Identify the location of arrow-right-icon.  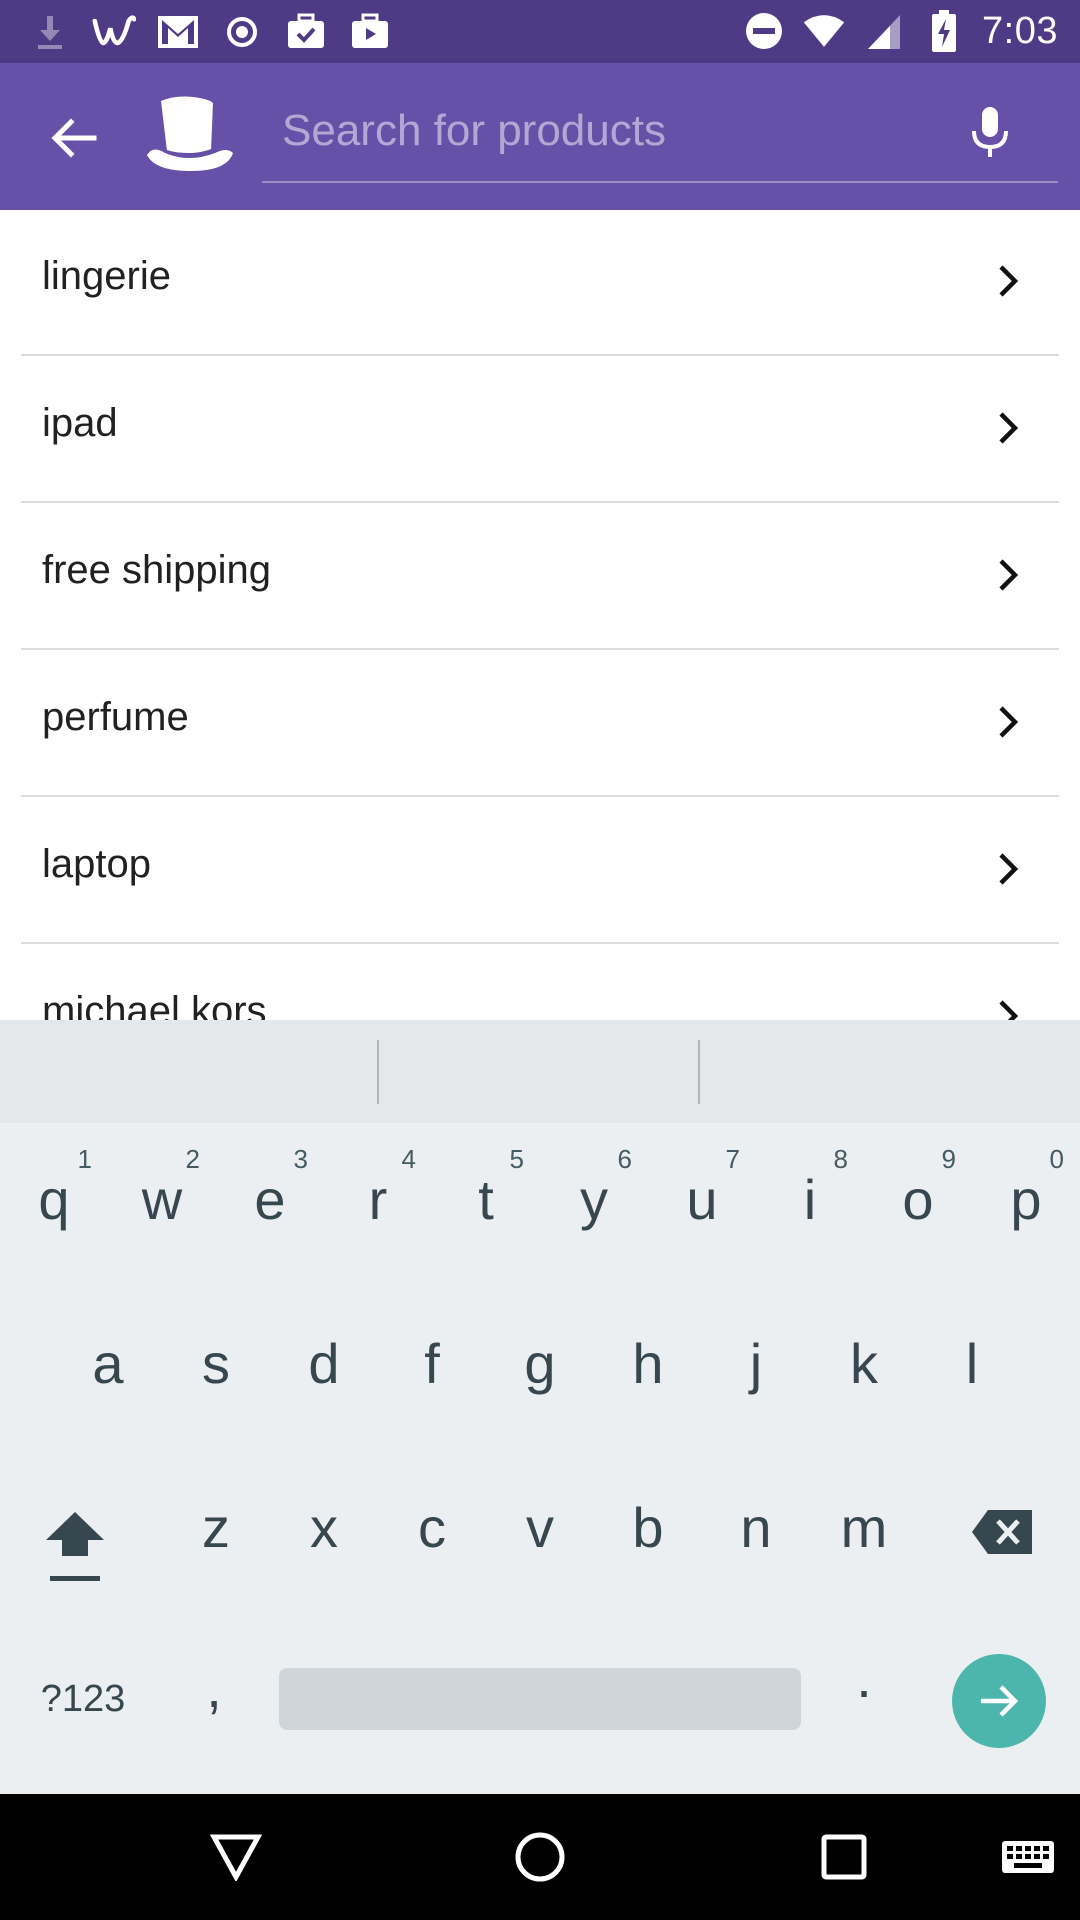
(1000, 1701).